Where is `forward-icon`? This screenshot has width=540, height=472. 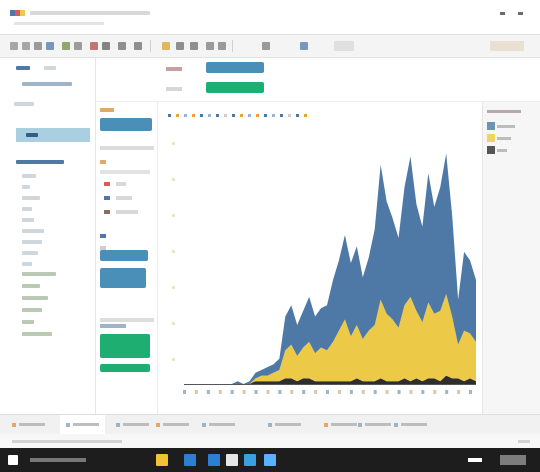
forward-icon is located at coordinates (26, 46).